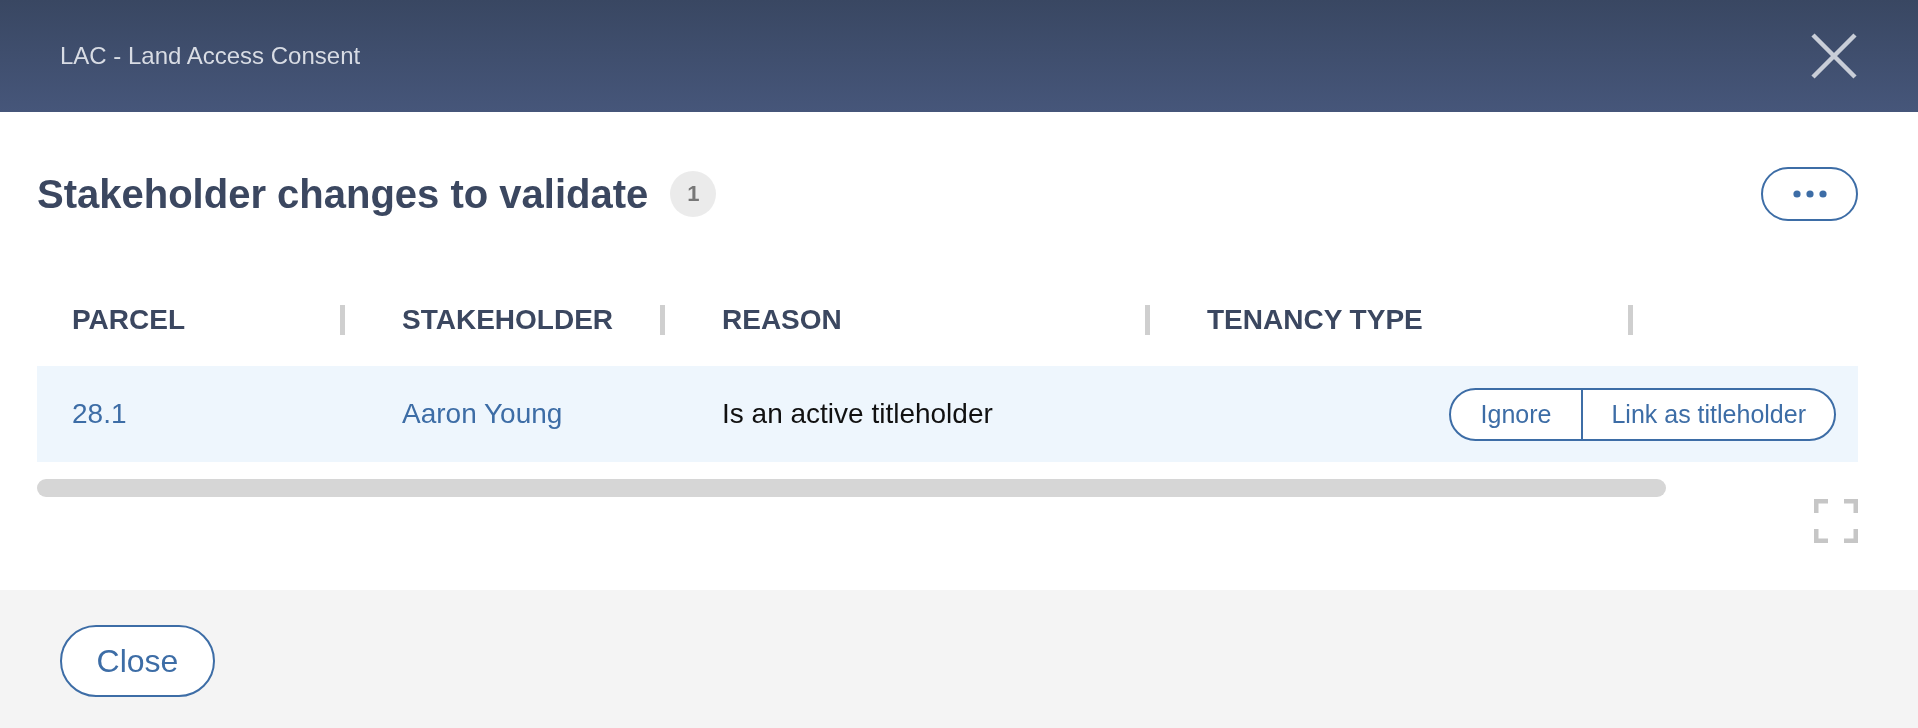 The image size is (1918, 728). What do you see at coordinates (482, 413) in the screenshot?
I see `stakeholder-link: Aaron Young` at bounding box center [482, 413].